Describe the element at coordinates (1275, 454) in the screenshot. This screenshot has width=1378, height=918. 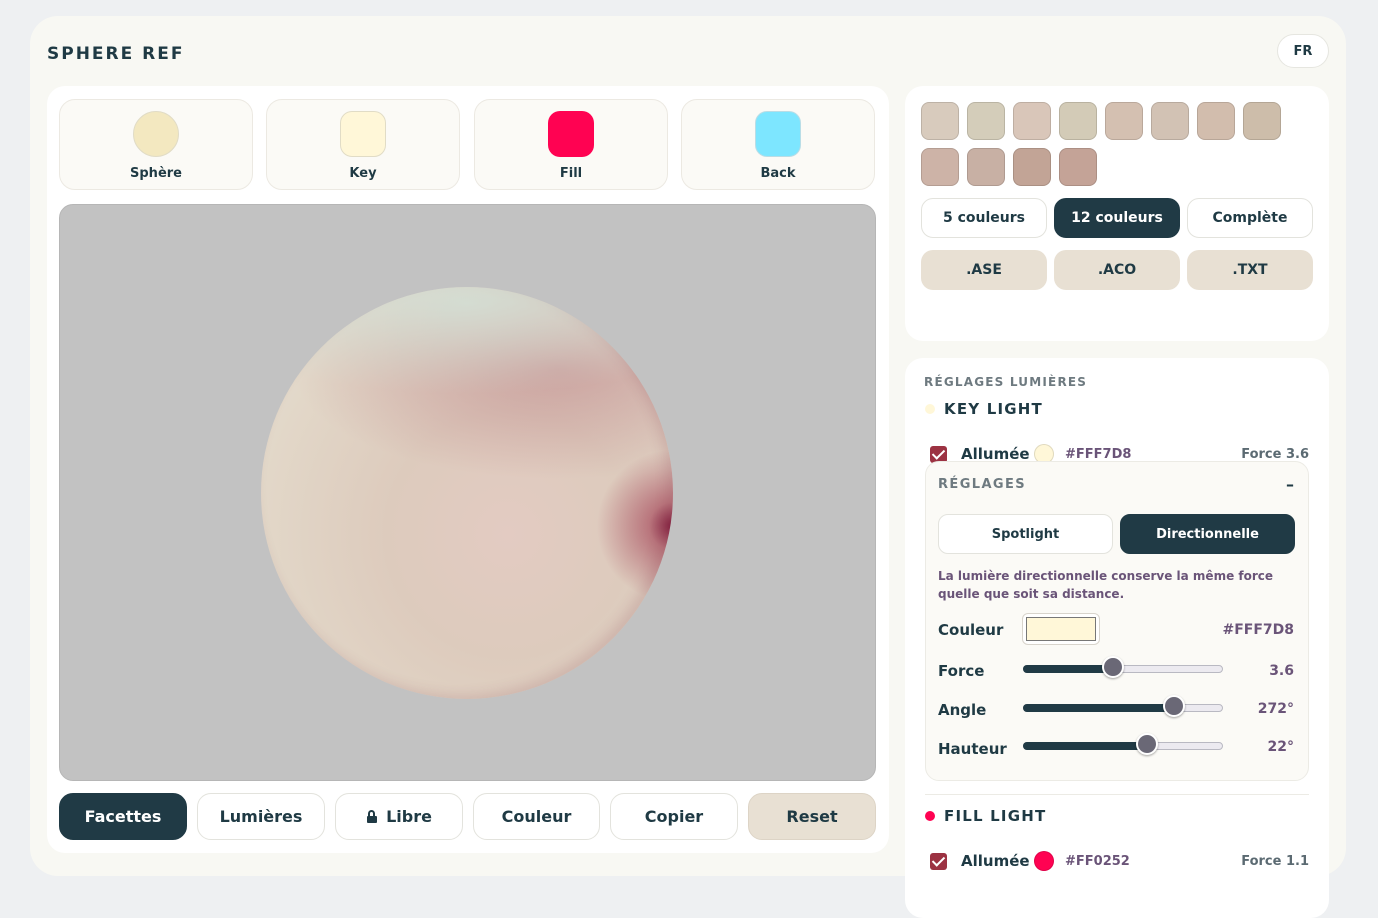
I see `key-light-force: Force 3.6` at that location.